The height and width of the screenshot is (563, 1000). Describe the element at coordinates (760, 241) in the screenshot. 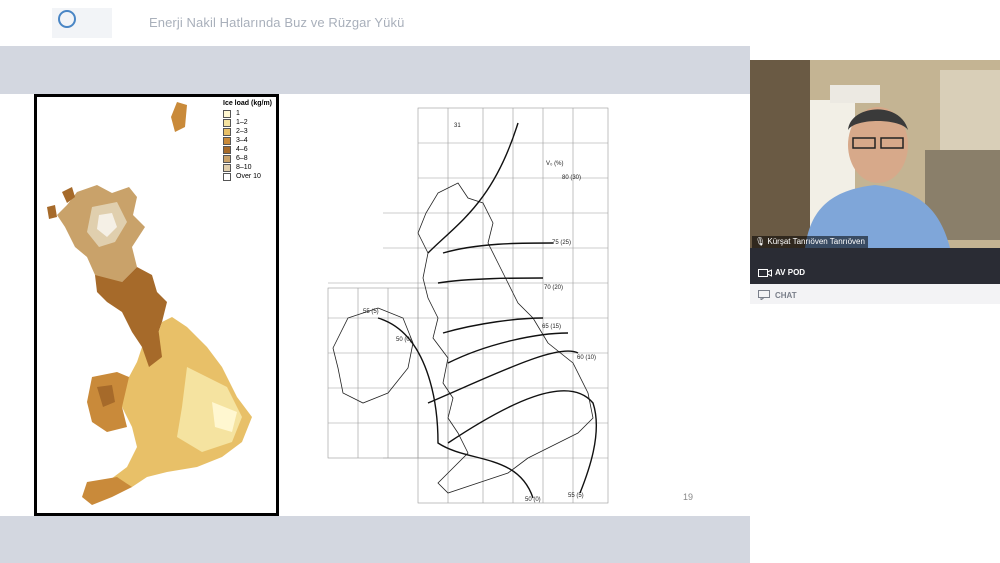

I see `microphone-icon: 🎙` at that location.